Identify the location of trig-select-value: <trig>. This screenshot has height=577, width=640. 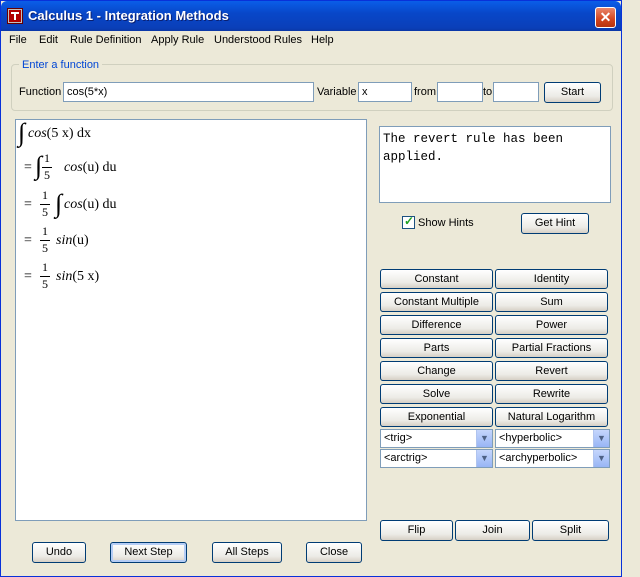
(398, 438).